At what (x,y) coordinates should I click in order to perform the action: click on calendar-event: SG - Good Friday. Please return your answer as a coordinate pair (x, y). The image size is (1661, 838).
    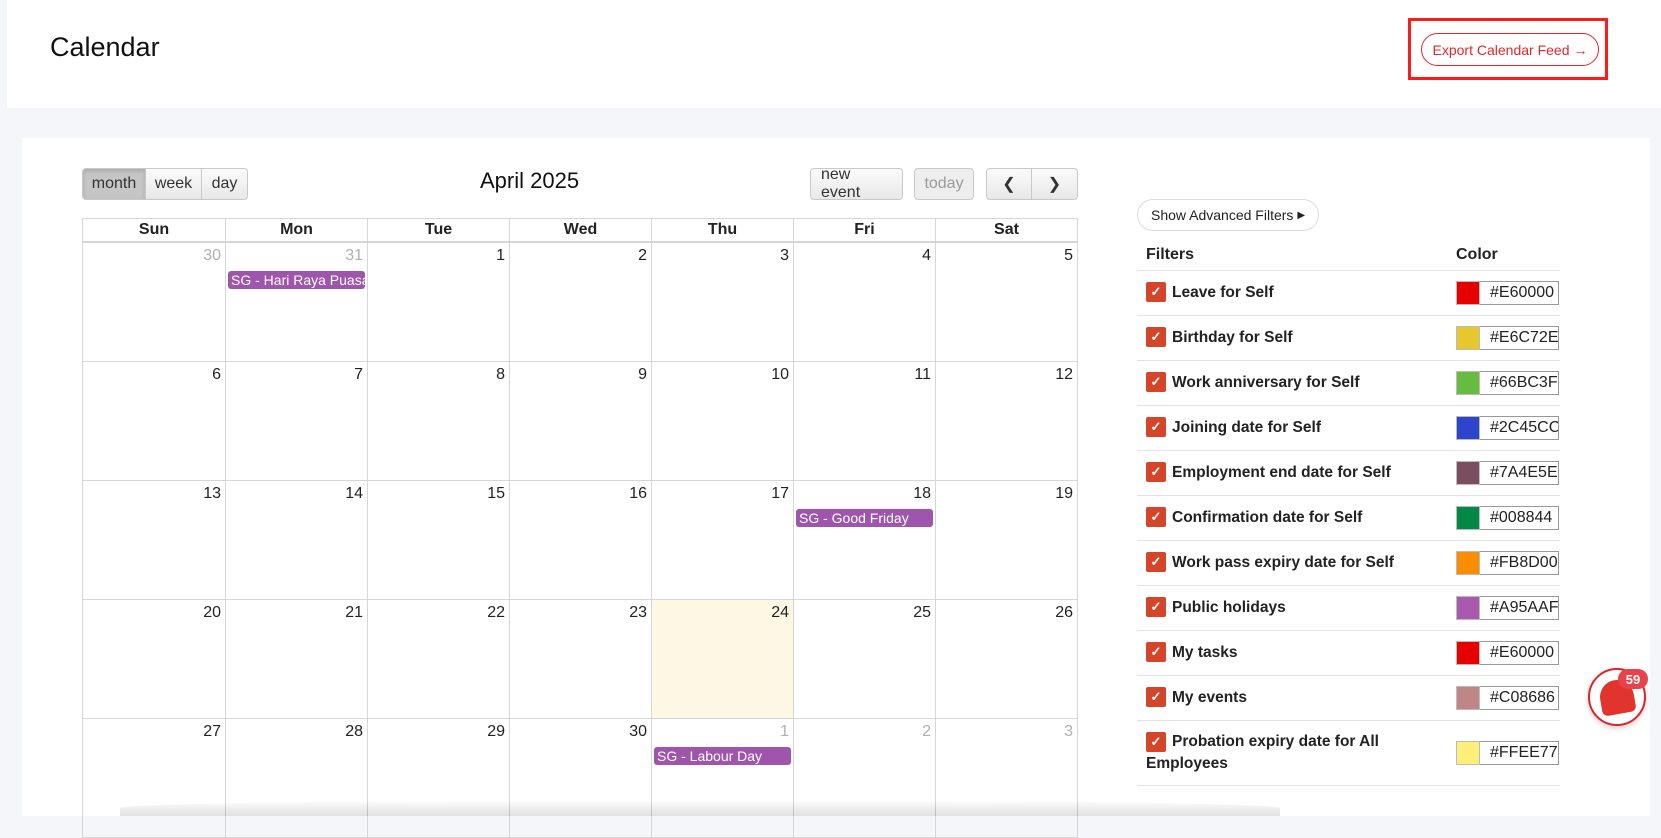
    Looking at the image, I should click on (864, 518).